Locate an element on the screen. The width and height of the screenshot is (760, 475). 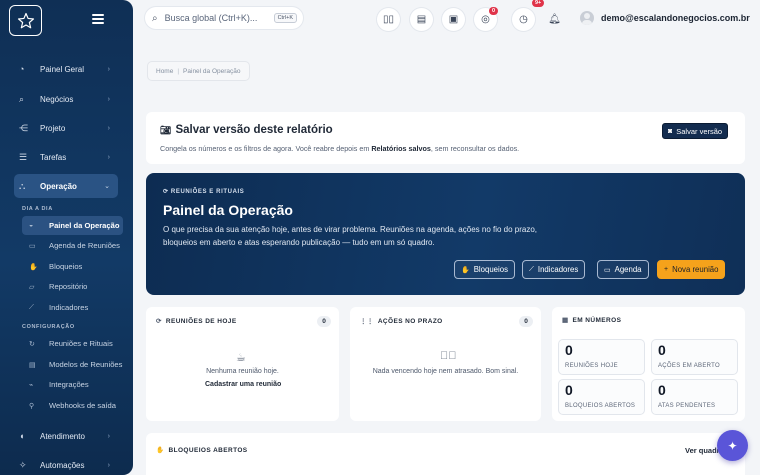
menu-toggle-icon is located at coordinates (98, 19).